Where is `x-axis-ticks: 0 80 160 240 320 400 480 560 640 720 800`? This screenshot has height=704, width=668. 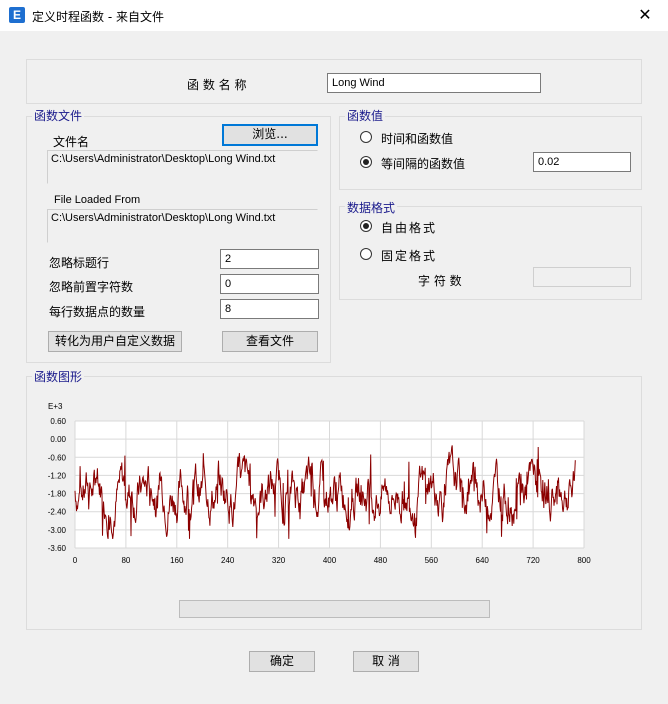 x-axis-ticks: 0 80 160 240 320 400 480 560 640 720 800 is located at coordinates (332, 560).